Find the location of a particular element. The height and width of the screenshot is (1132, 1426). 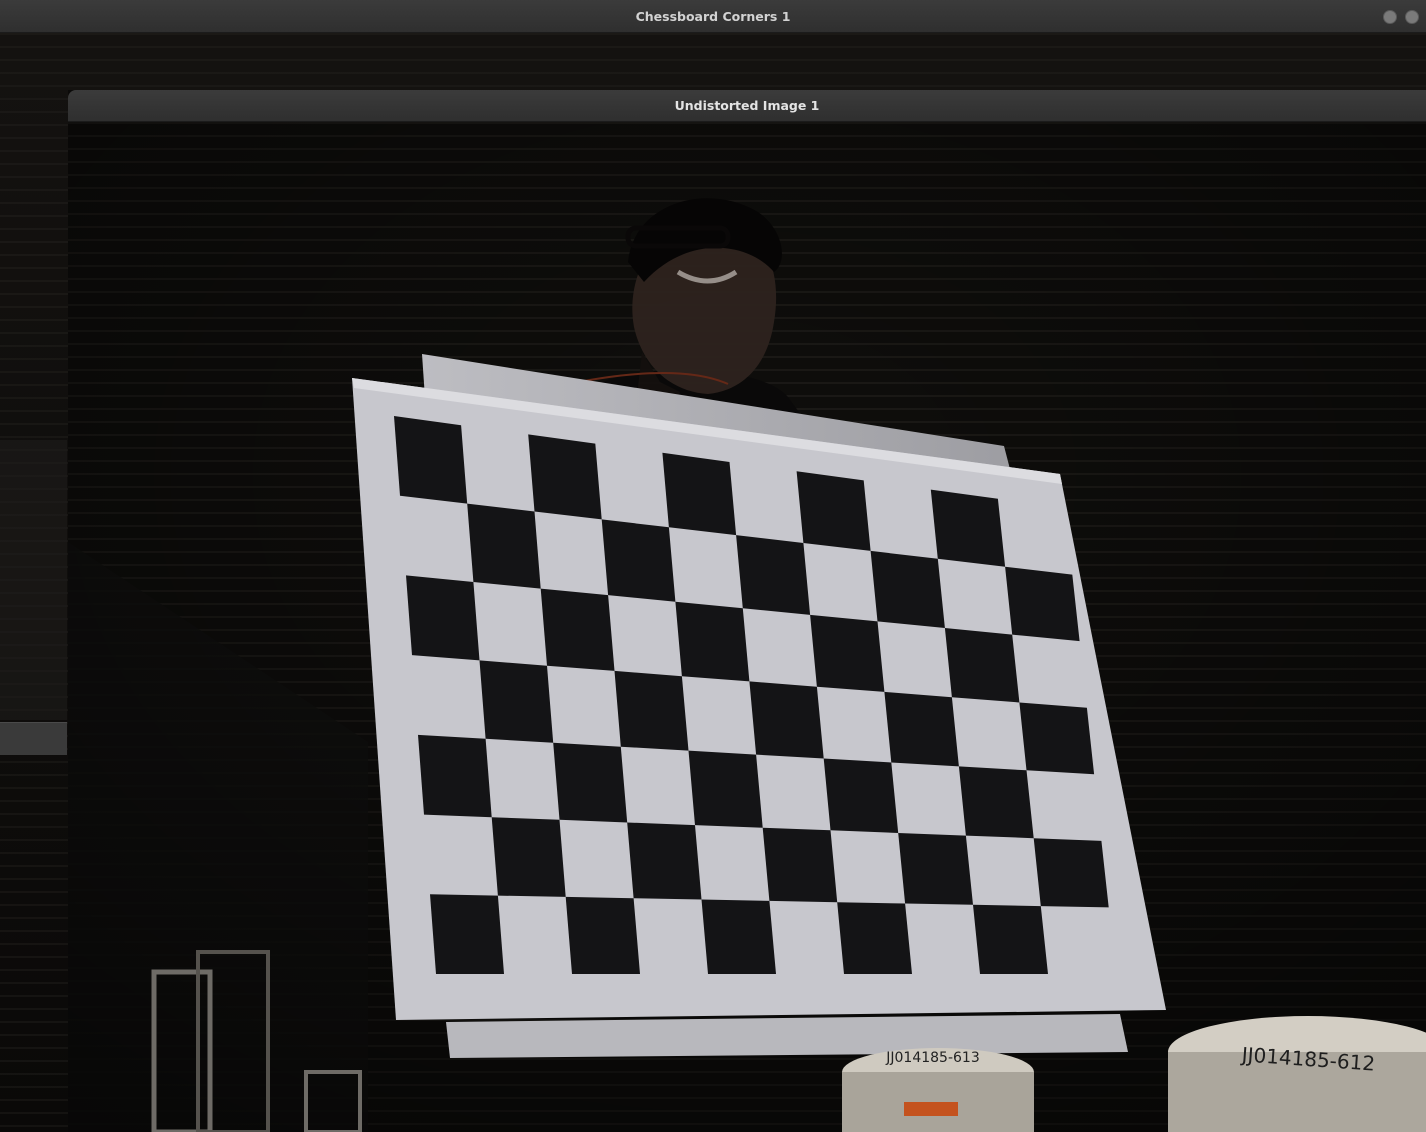

titlebar-undistorted-image: Undistorted Image 1 is located at coordinates (747, 106).